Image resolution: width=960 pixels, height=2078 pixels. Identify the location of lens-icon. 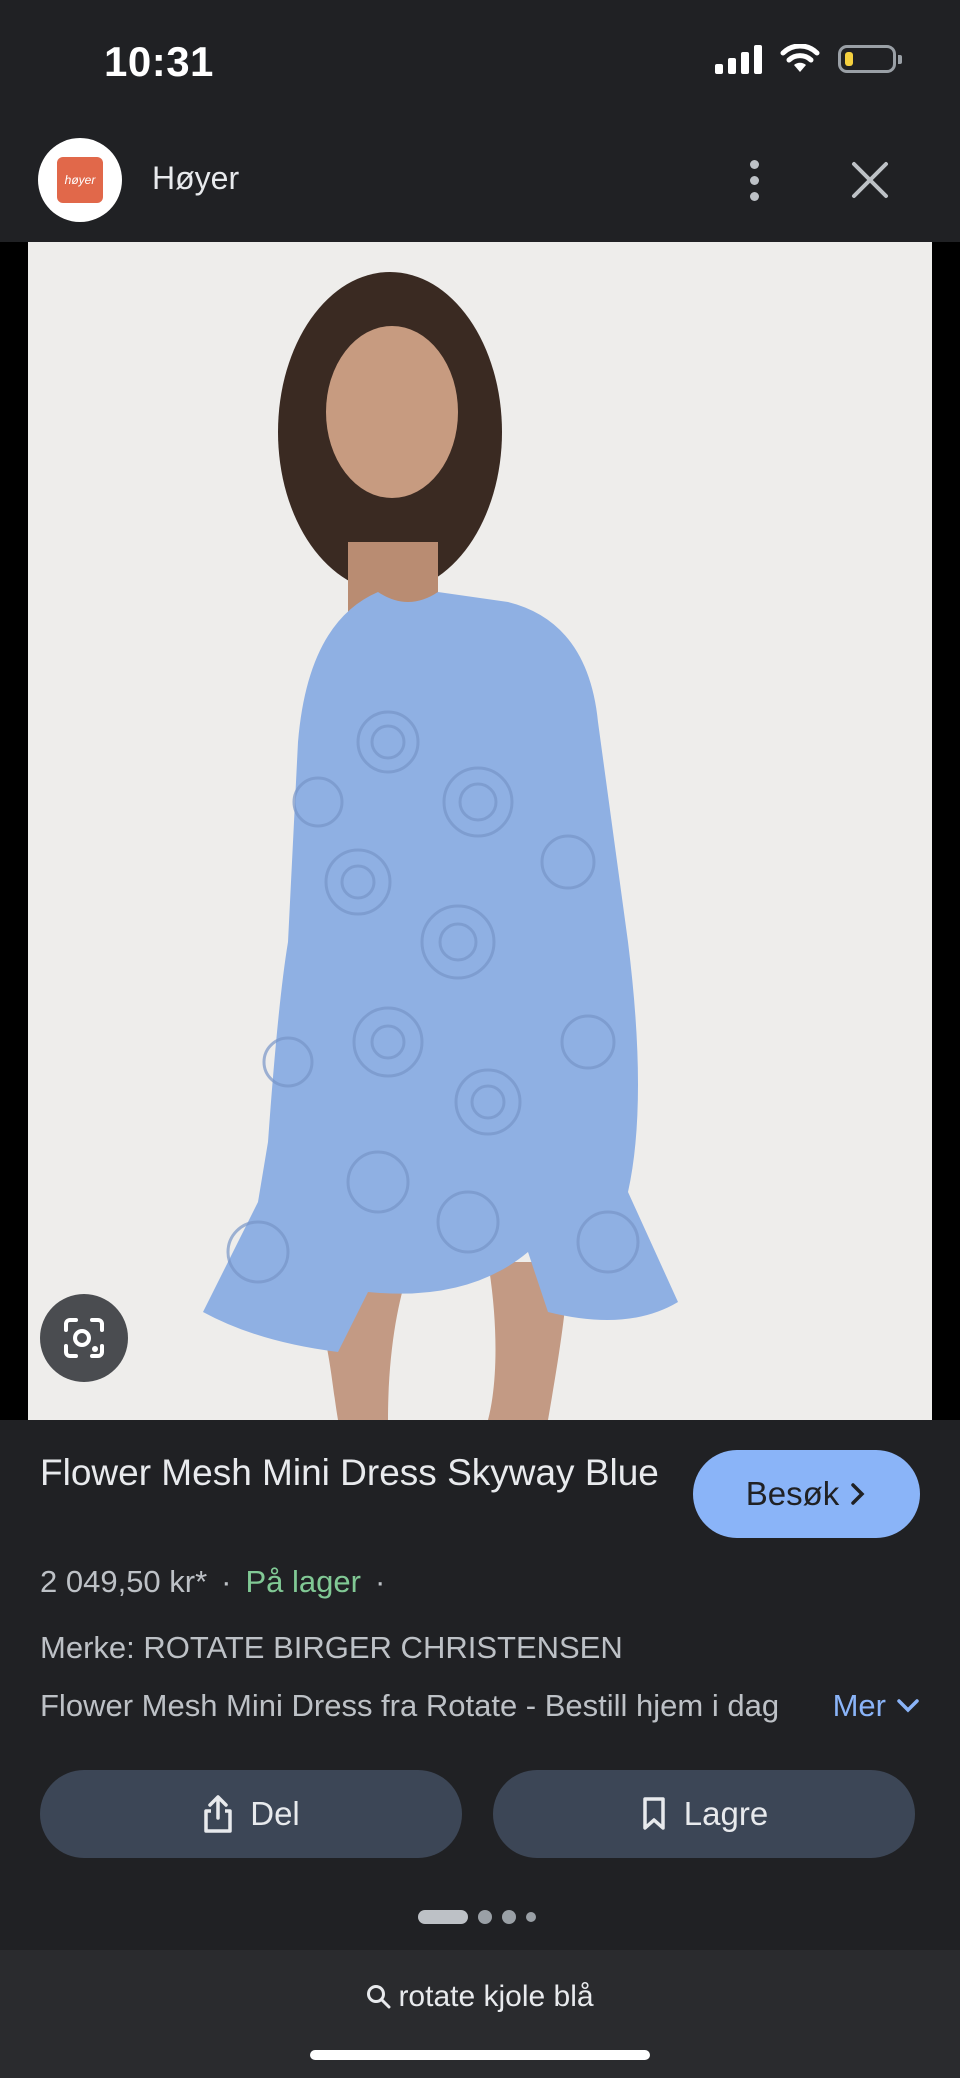
(84, 1338).